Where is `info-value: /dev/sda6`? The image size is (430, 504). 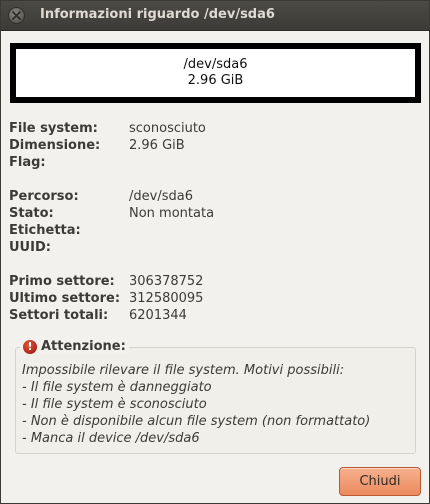 info-value: /dev/sda6 is located at coordinates (161, 196).